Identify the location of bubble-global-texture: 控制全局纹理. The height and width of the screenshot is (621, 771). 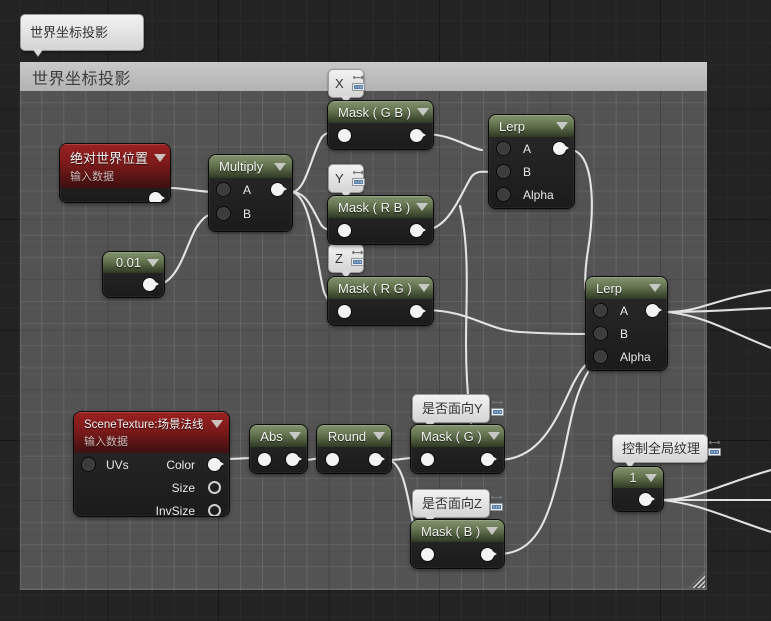
(667, 451).